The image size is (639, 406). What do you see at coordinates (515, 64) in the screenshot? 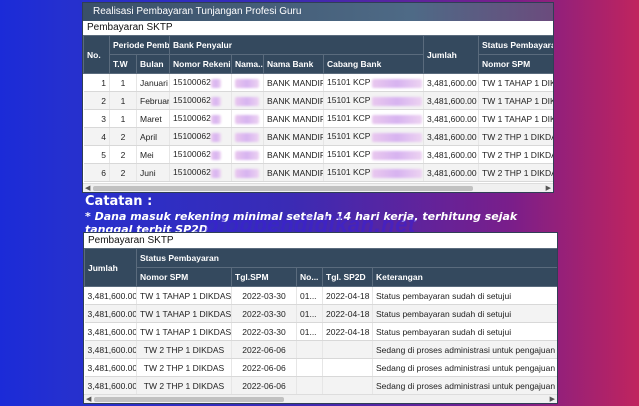
I see `col-nomor-spm: Nomor SPM` at bounding box center [515, 64].